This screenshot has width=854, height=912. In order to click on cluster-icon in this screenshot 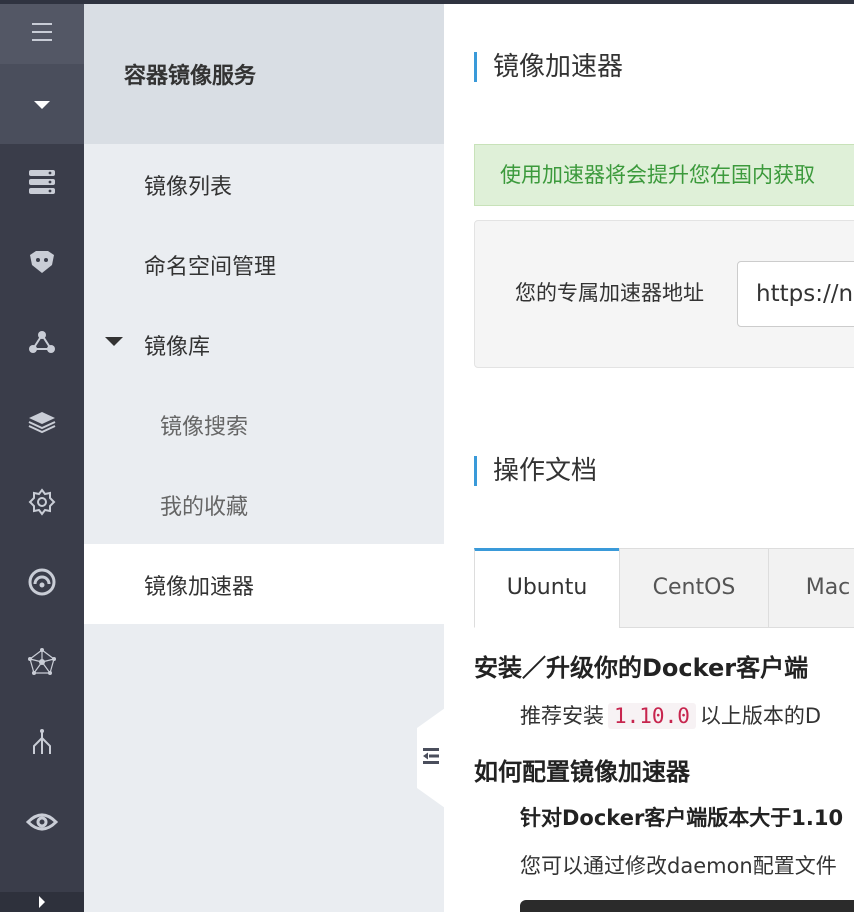, I will do `click(42, 344)`.